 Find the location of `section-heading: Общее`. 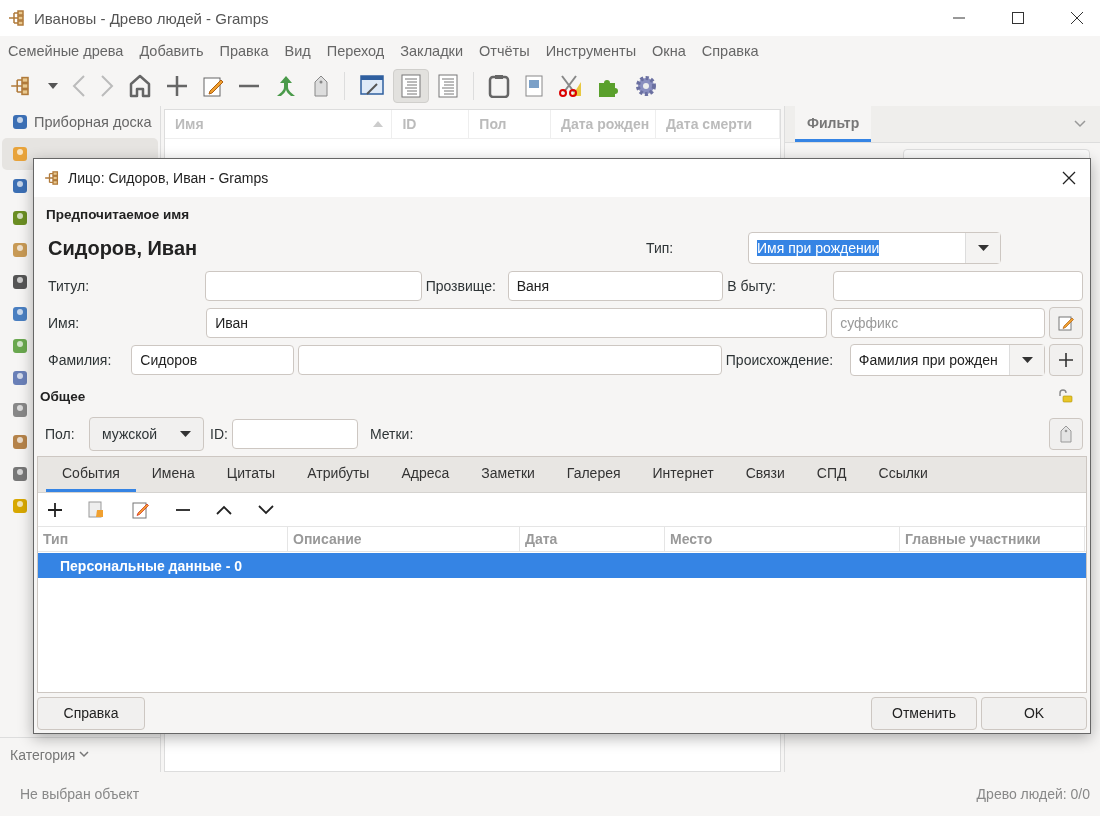

section-heading: Общее is located at coordinates (63, 396).